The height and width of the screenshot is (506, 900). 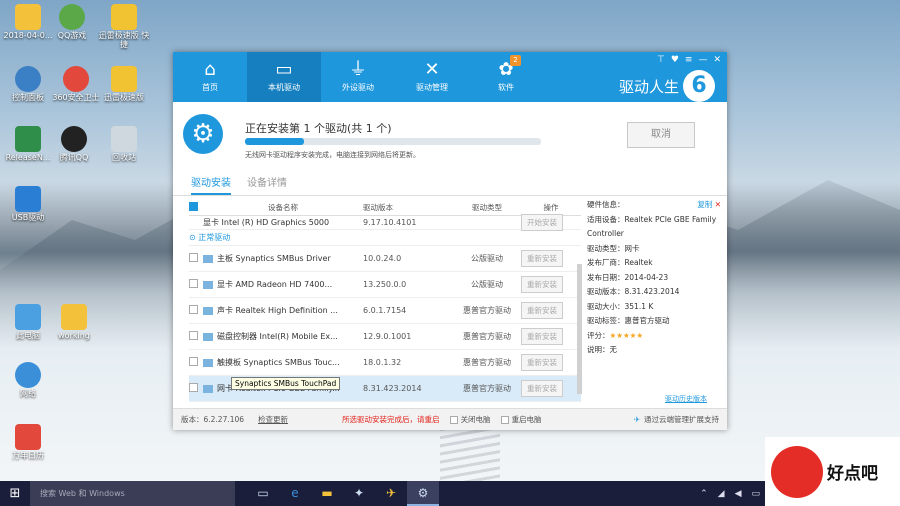 I want to click on battery-icon: ▭, so click(x=755, y=494).